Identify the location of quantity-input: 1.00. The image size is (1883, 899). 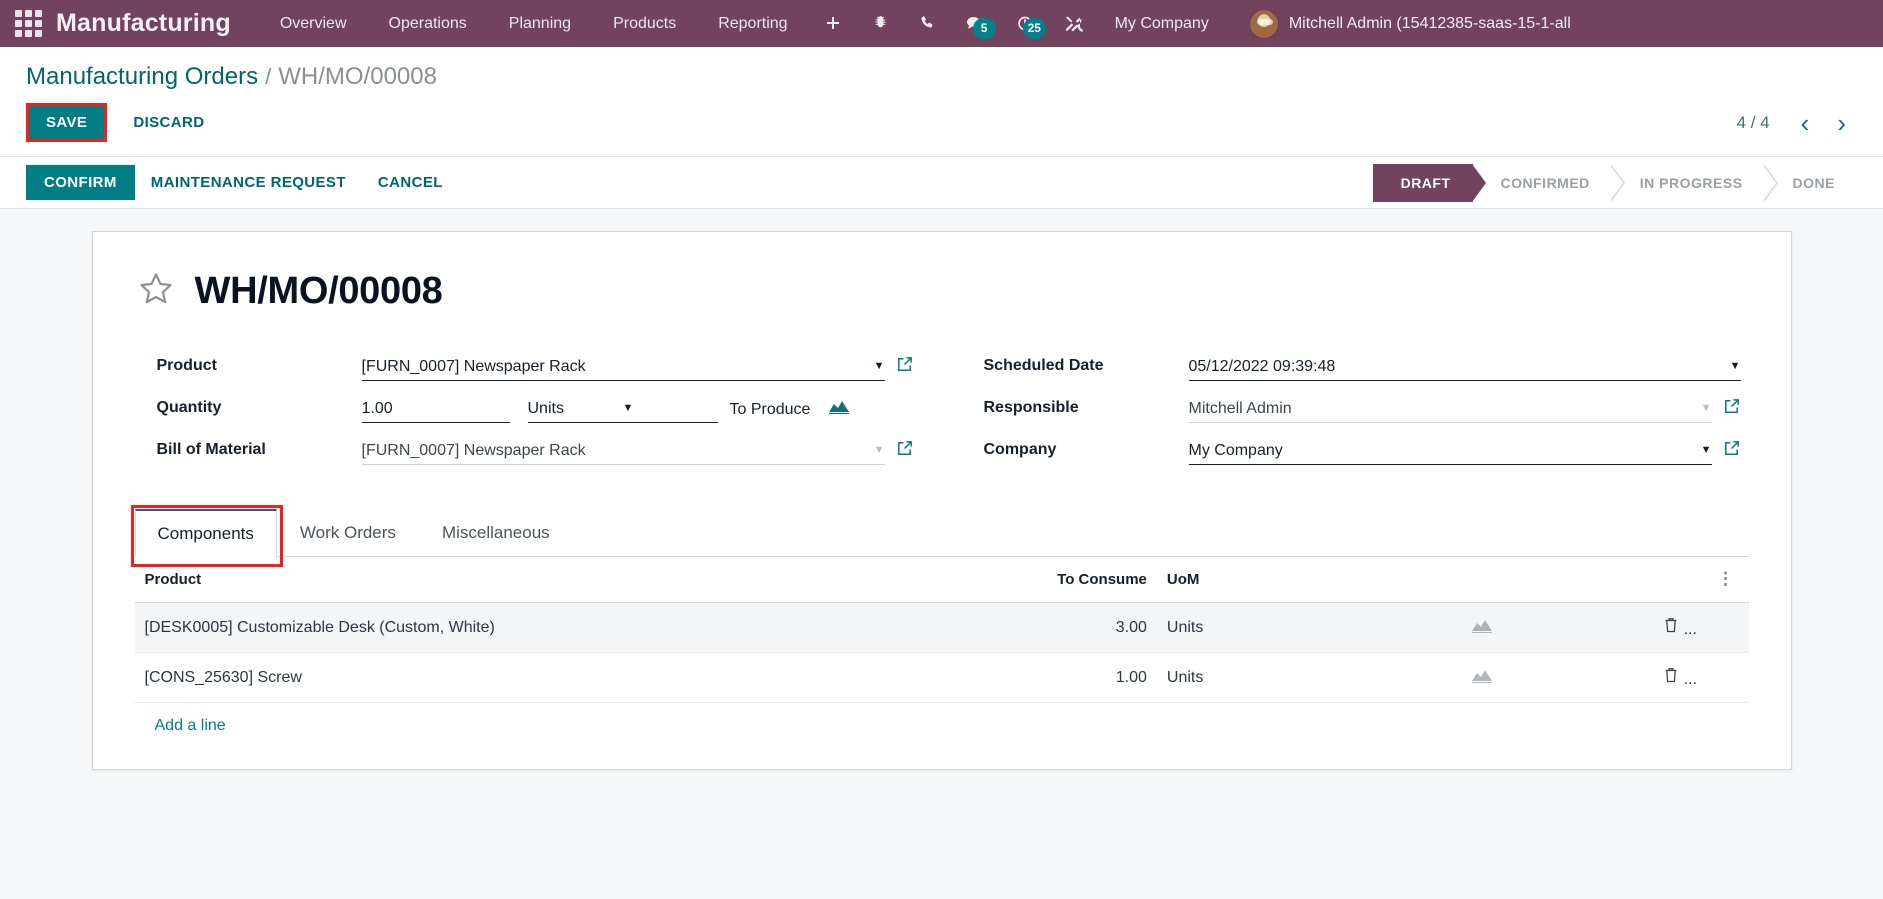
(435, 411).